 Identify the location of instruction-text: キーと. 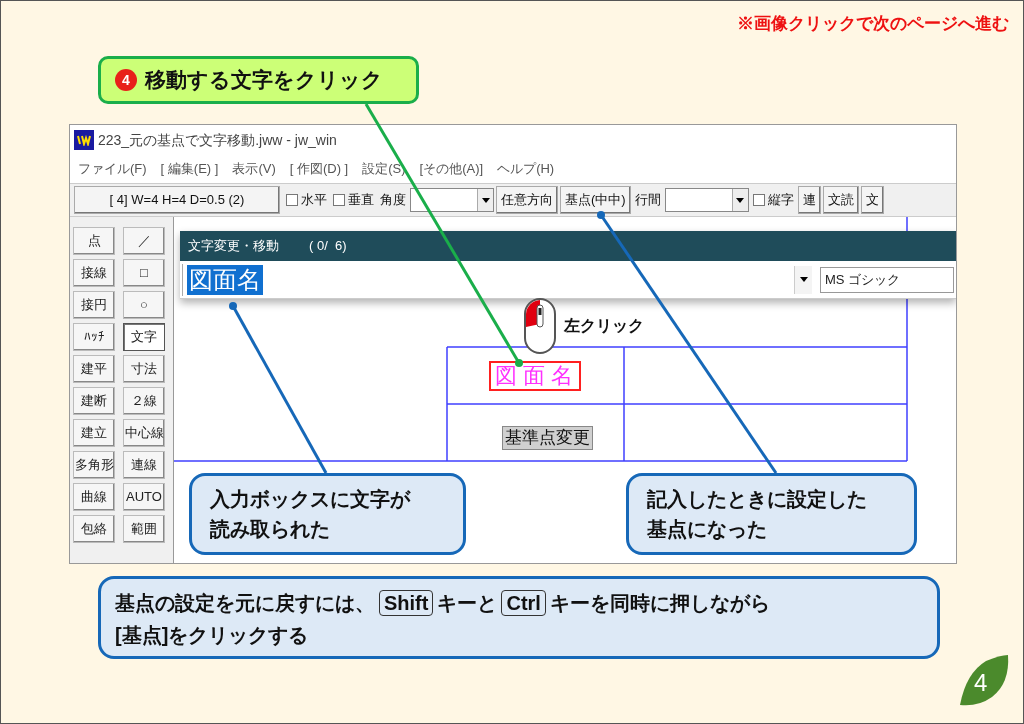
(467, 603).